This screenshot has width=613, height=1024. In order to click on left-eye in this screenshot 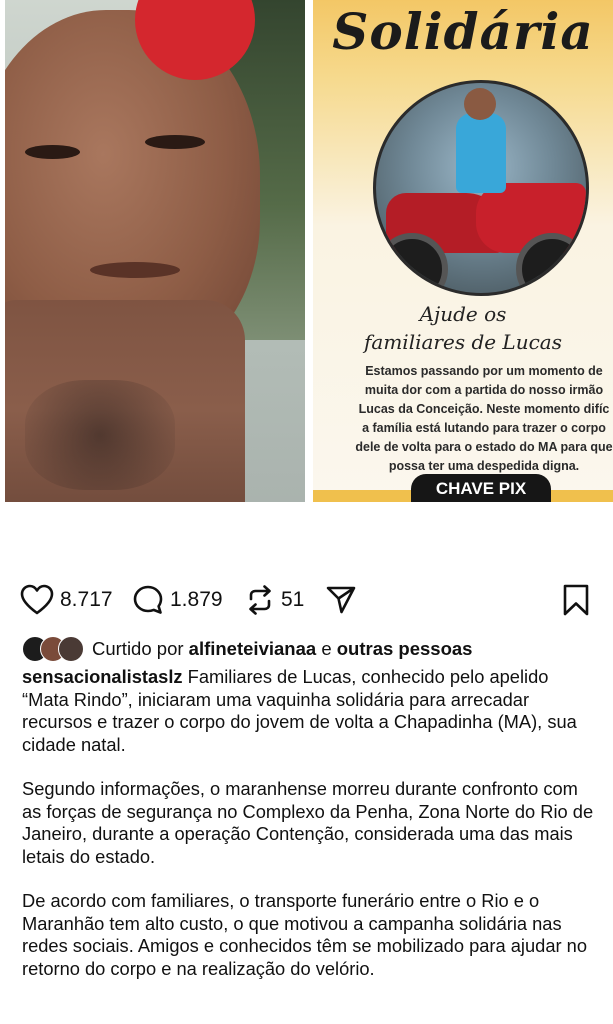, I will do `click(52, 152)`.